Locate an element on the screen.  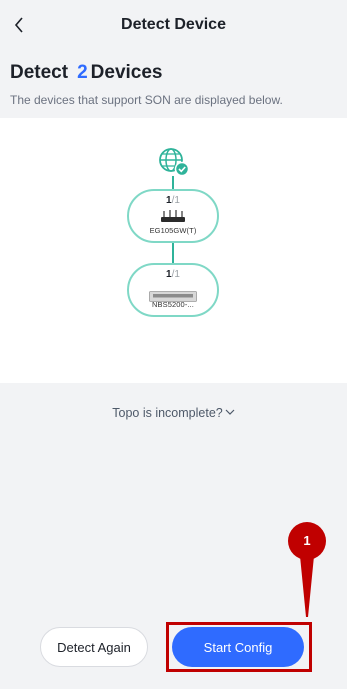
device-count: 2 is located at coordinates (82, 72).